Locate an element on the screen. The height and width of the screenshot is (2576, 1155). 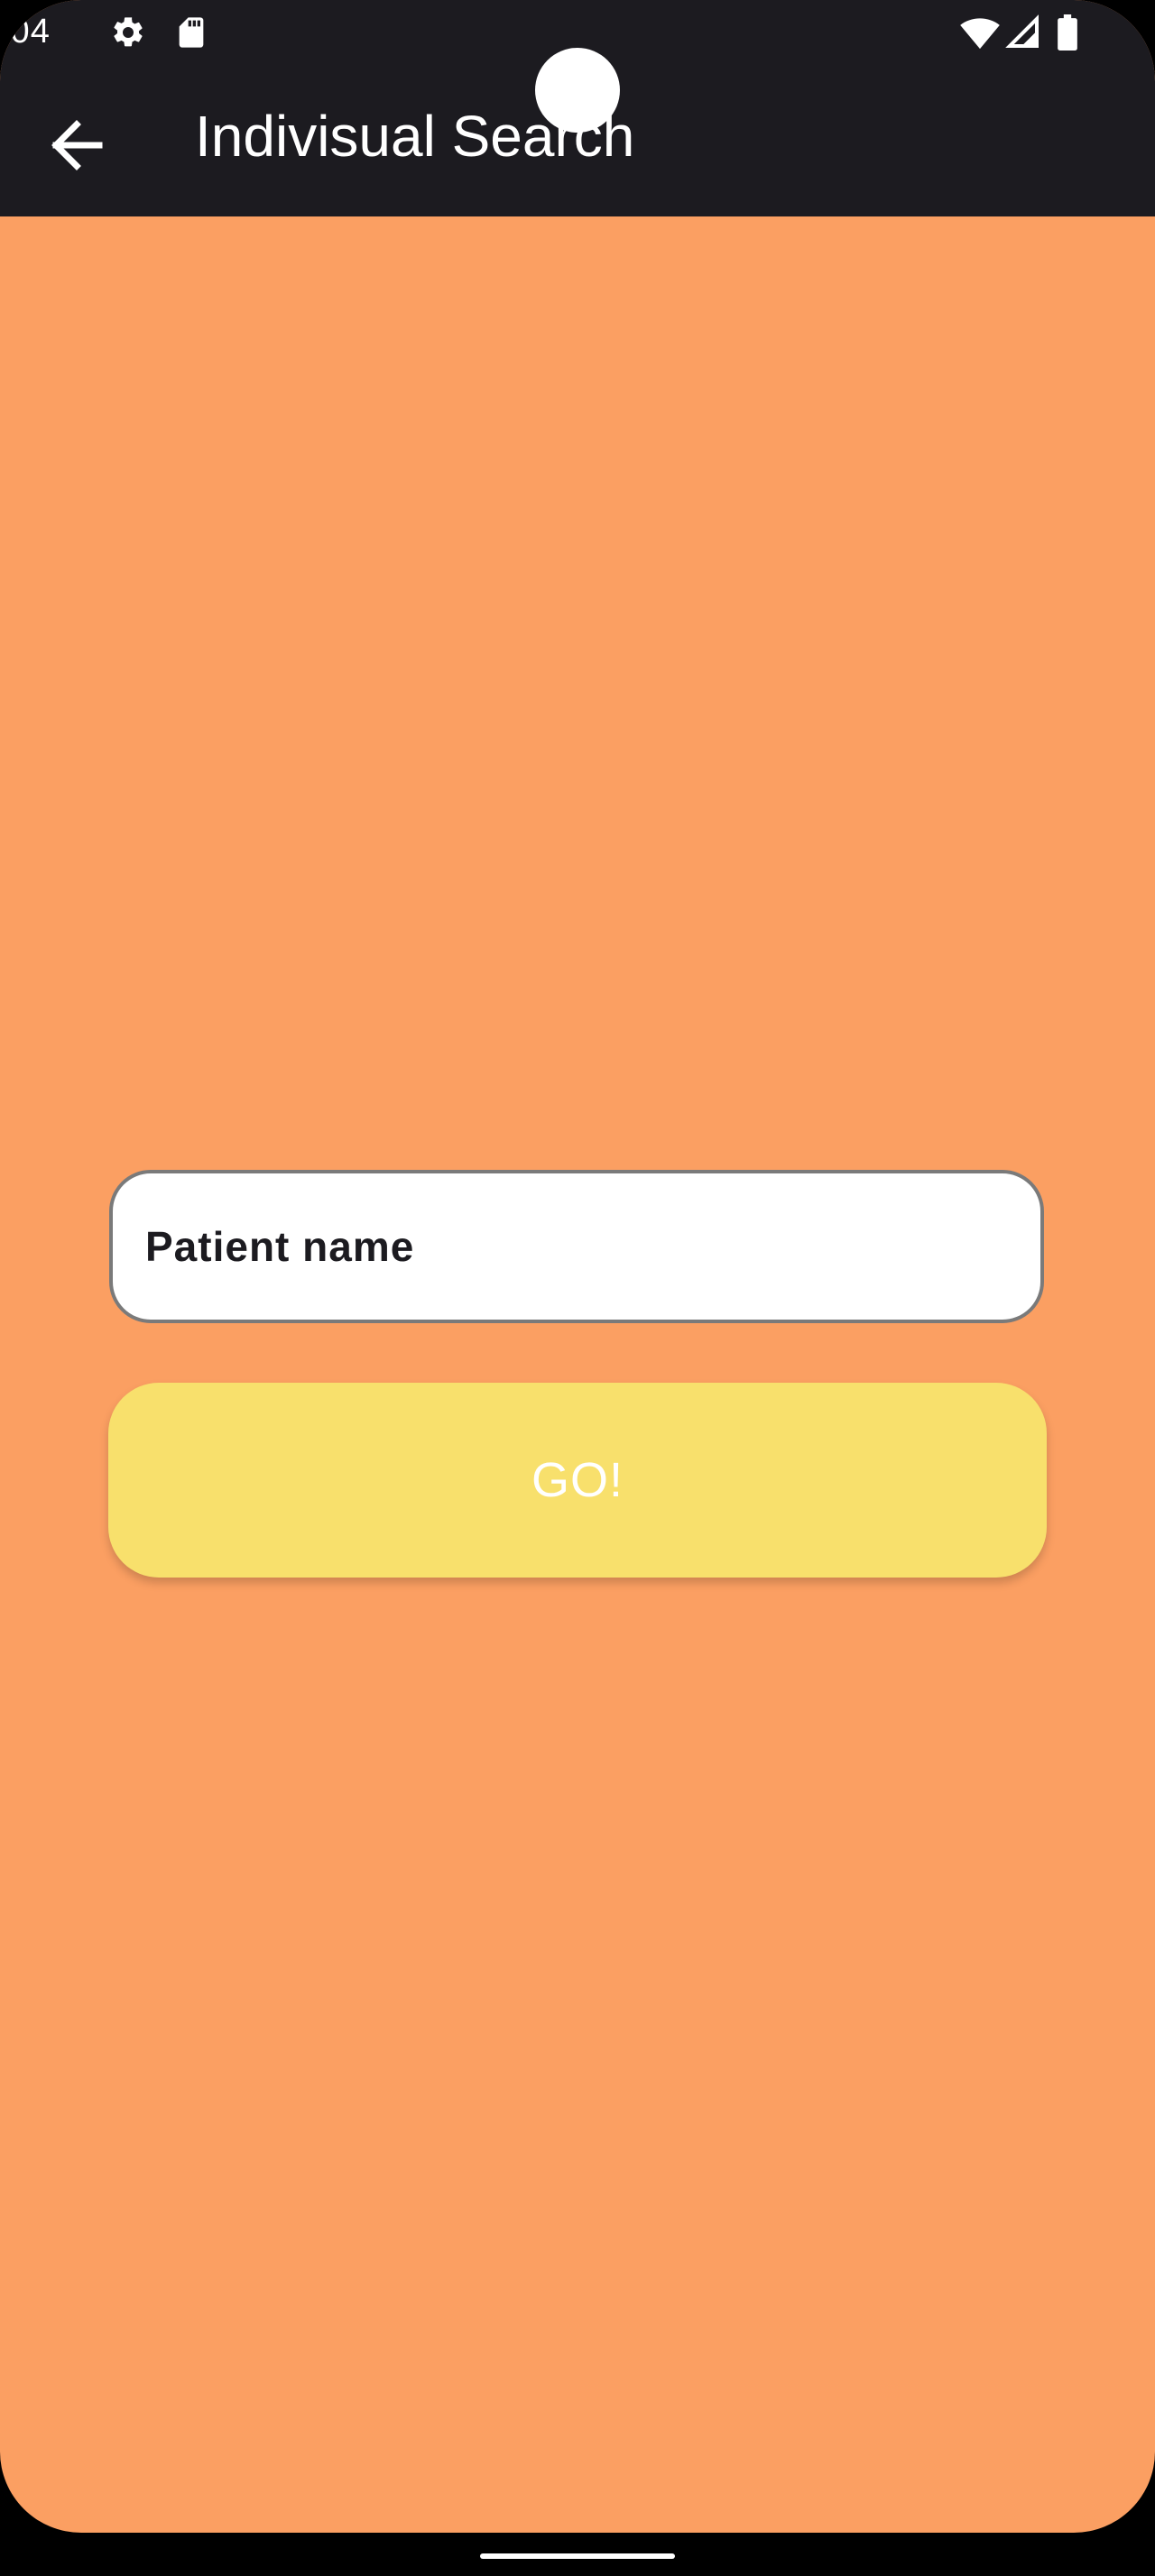
go-button: GO! is located at coordinates (577, 1480).